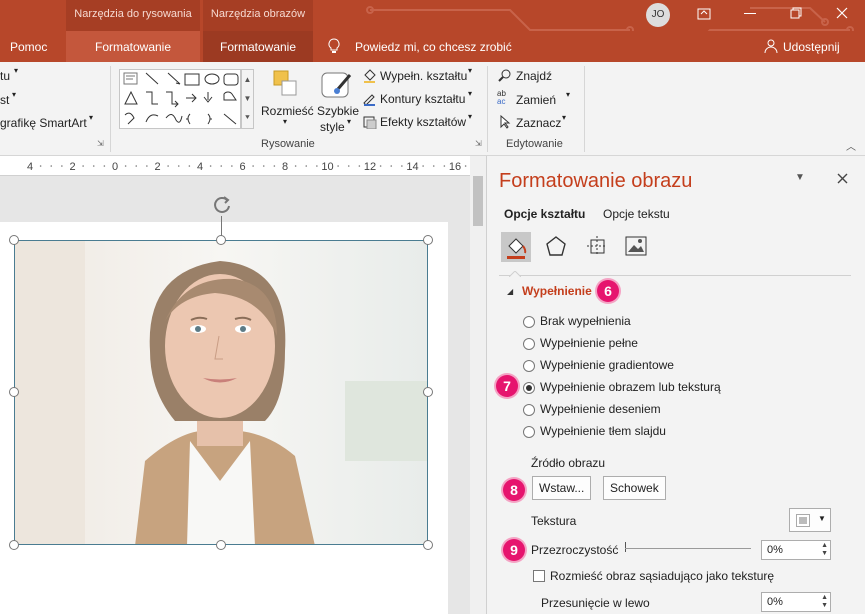 Image resolution: width=865 pixels, height=614 pixels. I want to click on transparency-slider, so click(688, 548).